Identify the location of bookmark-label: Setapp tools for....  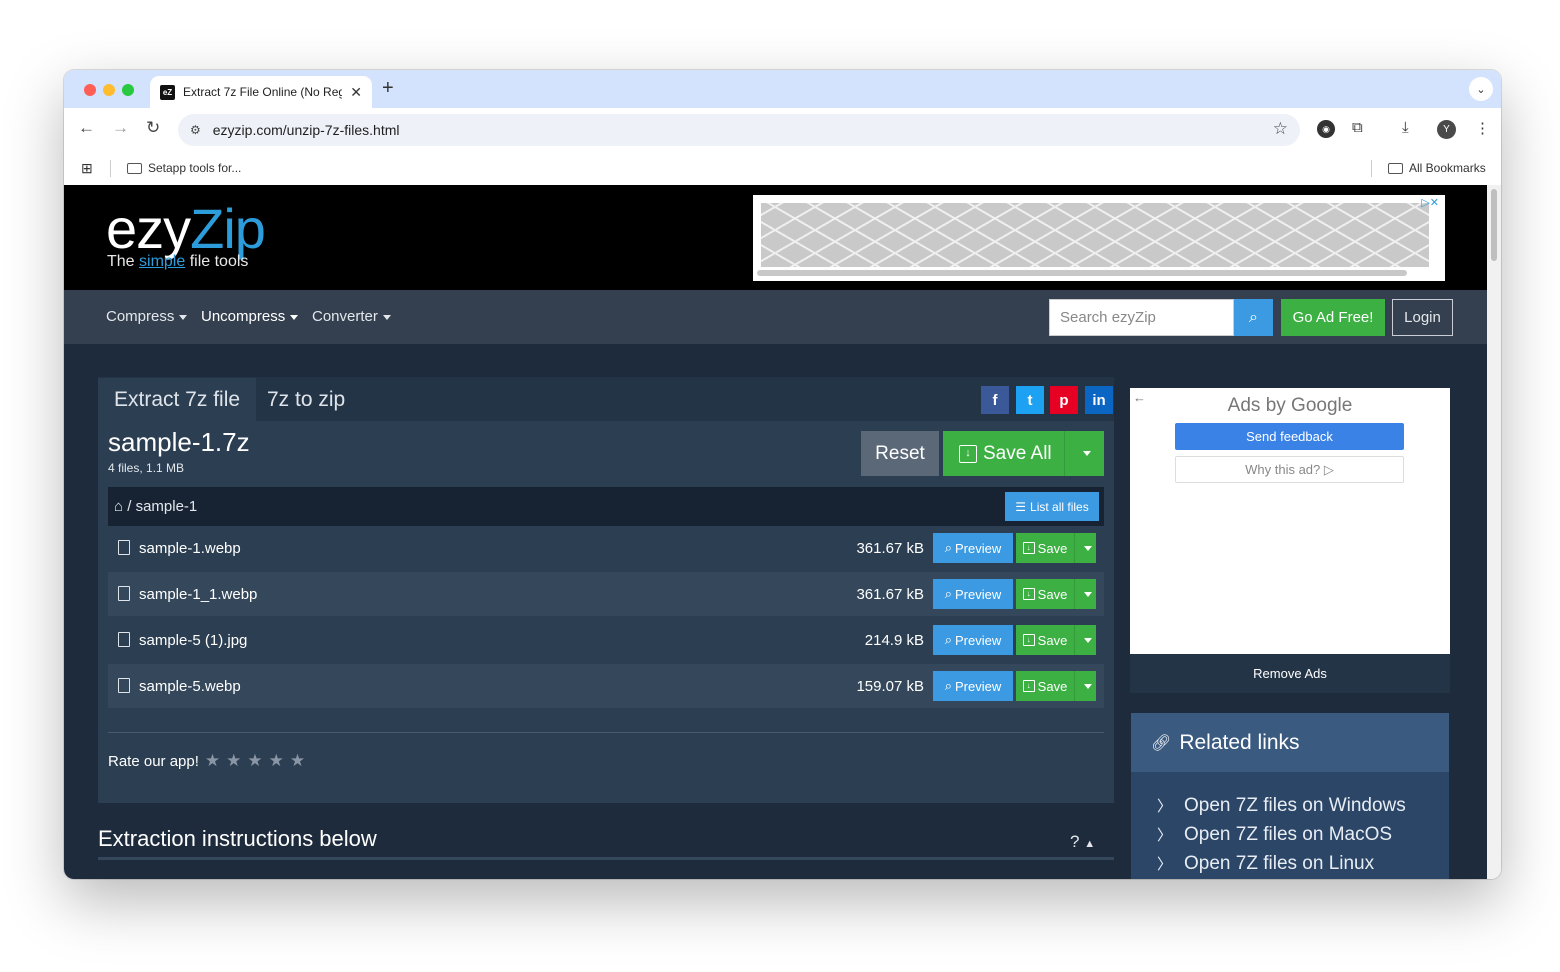
(195, 168).